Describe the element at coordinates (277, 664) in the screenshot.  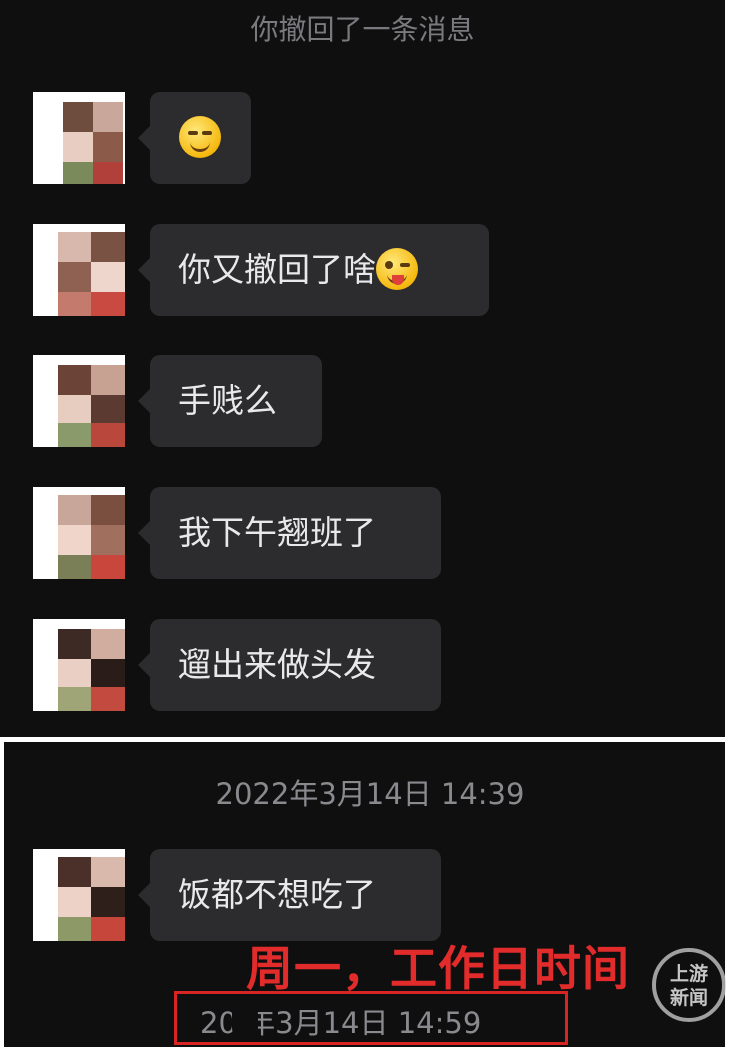
I see `message-text: 遛出来做头发` at that location.